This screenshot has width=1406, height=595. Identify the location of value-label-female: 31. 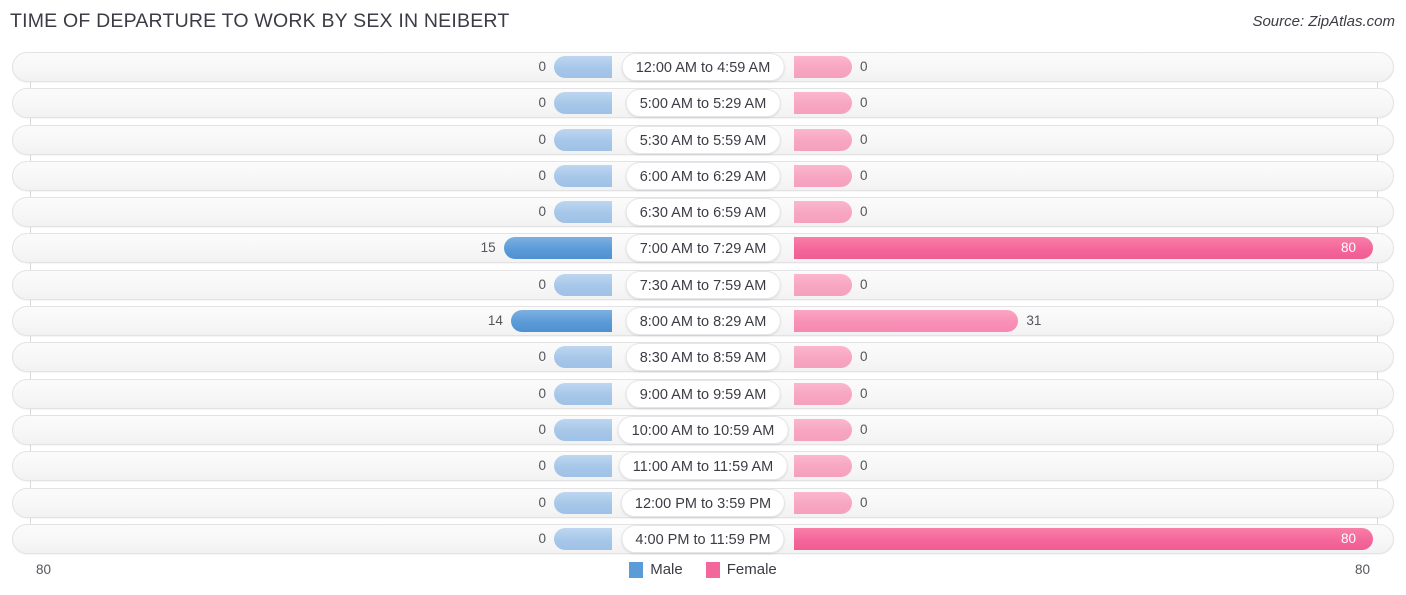
(1034, 321).